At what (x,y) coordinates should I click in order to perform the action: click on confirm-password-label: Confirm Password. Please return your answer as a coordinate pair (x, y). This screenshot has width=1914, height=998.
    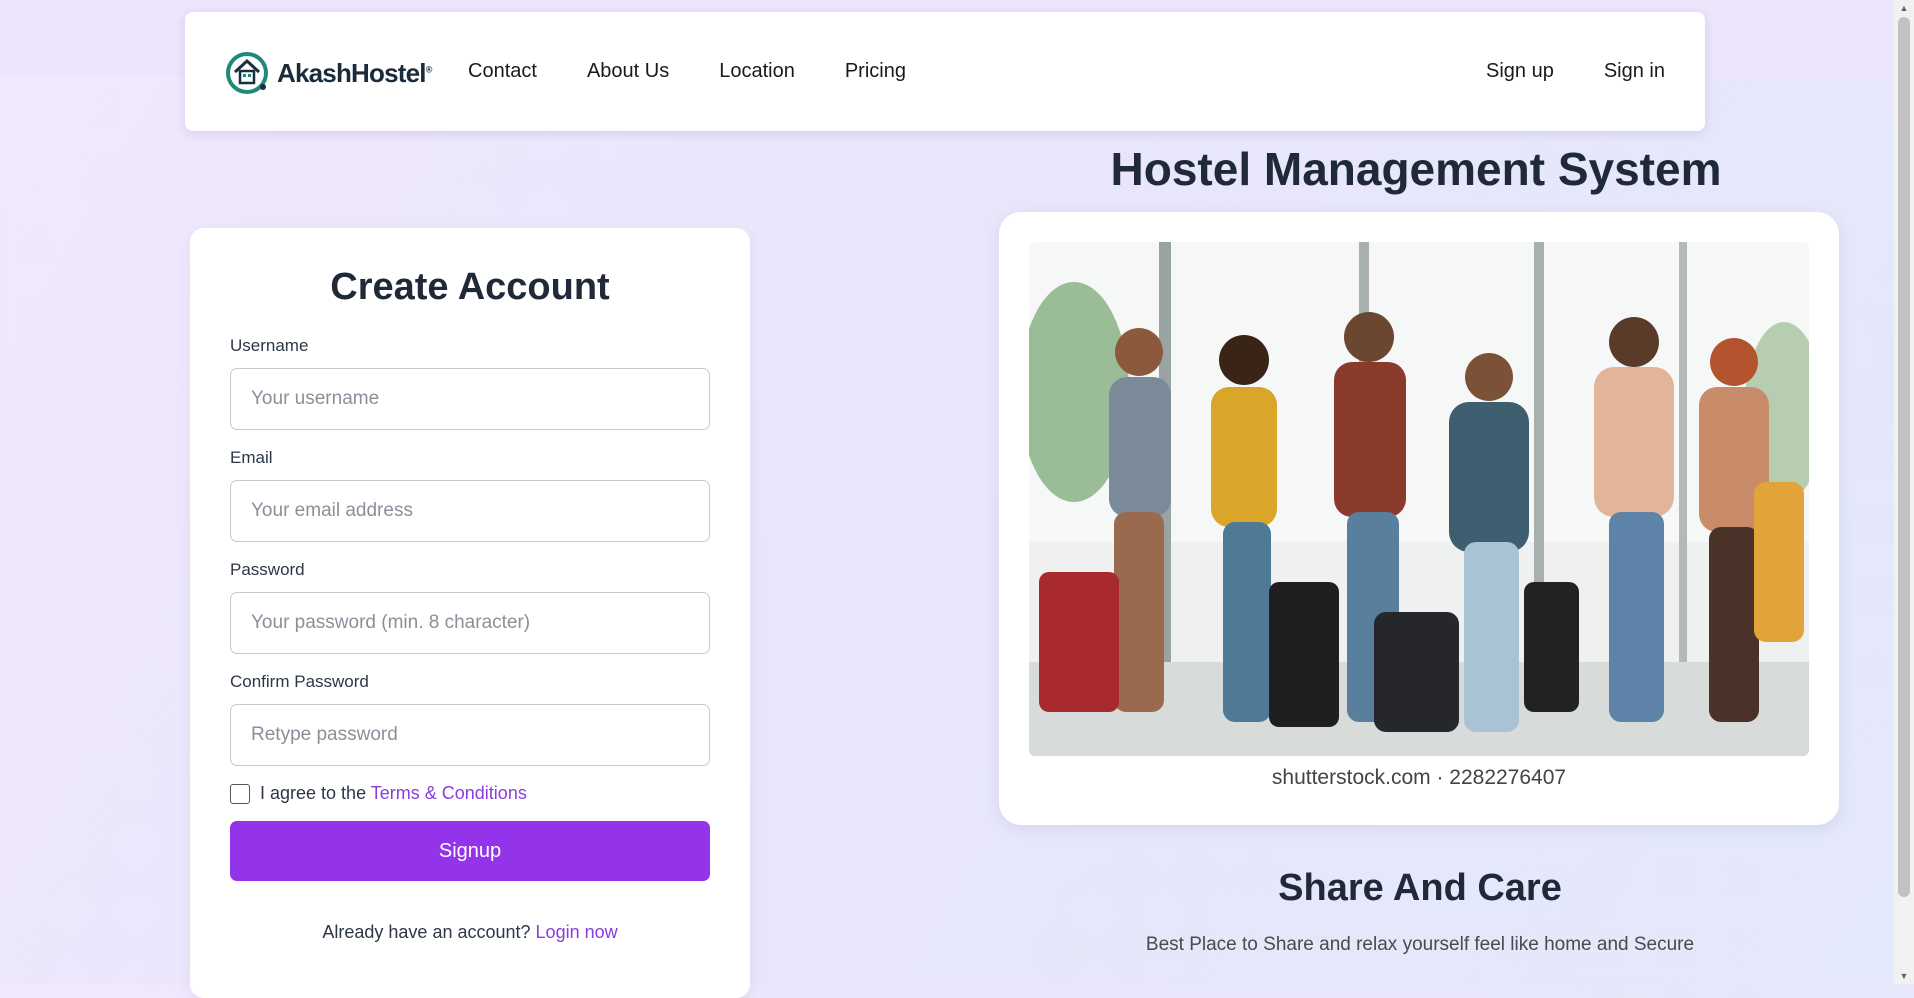
    Looking at the image, I should click on (299, 681).